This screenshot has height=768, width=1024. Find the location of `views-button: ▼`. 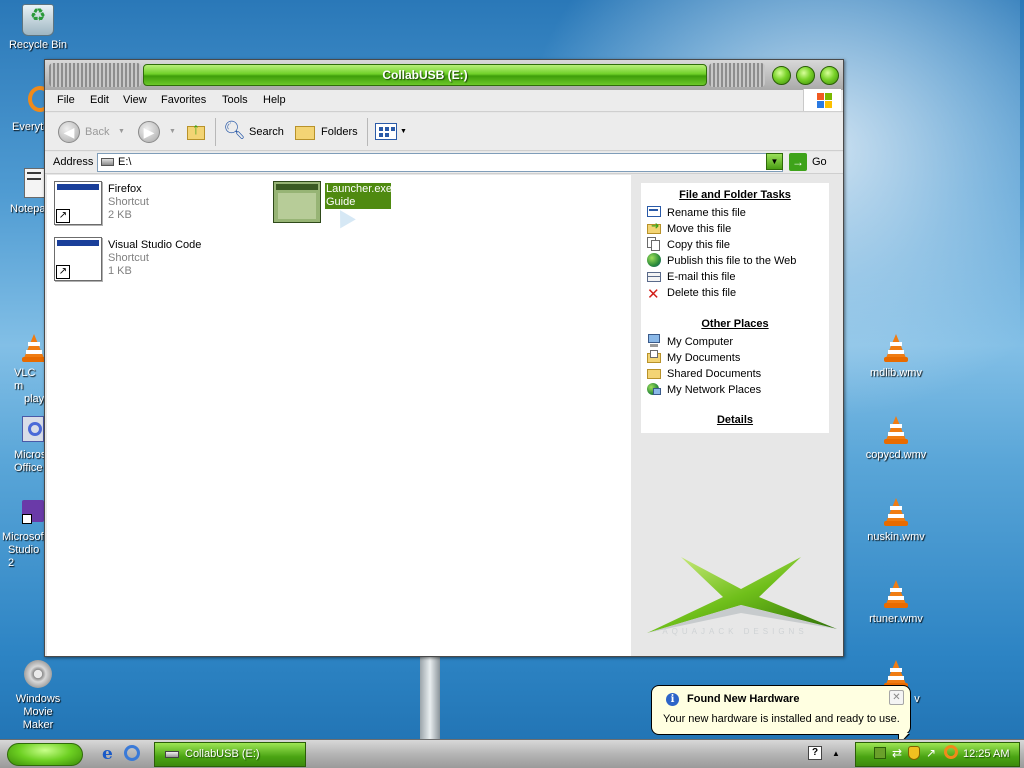

views-button: ▼ is located at coordinates (392, 132).